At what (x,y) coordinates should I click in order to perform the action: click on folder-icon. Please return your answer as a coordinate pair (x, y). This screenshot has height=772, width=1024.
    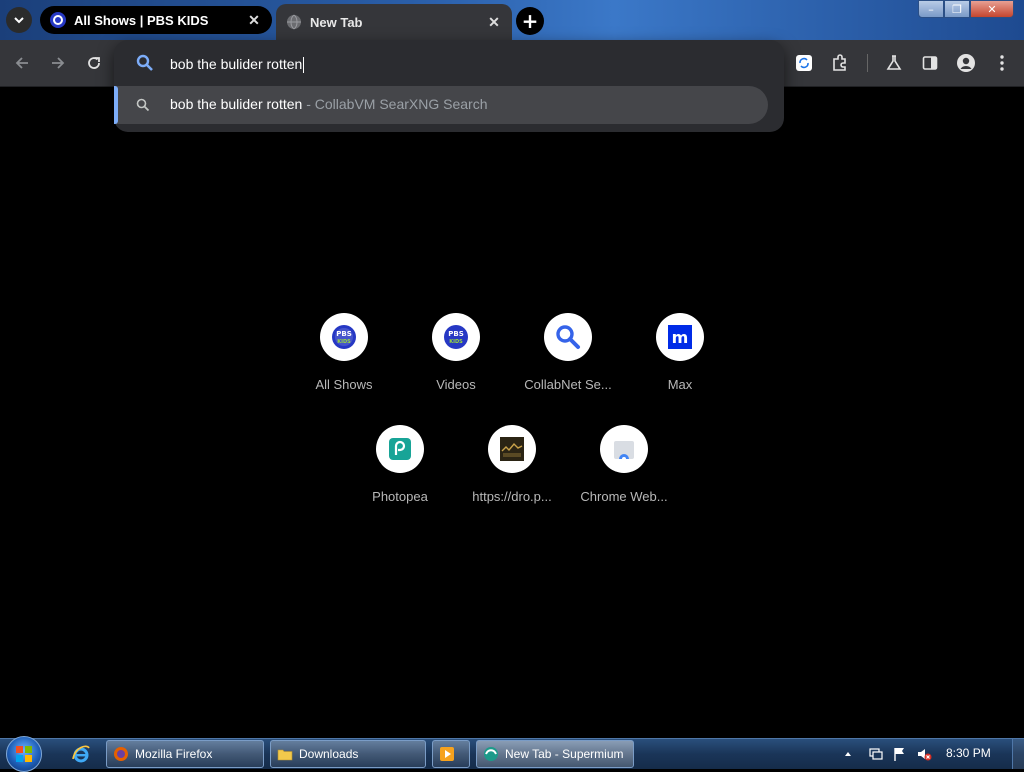
    Looking at the image, I should click on (285, 755).